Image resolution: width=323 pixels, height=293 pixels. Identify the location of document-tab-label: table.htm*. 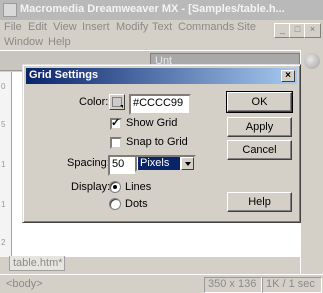
(38, 263).